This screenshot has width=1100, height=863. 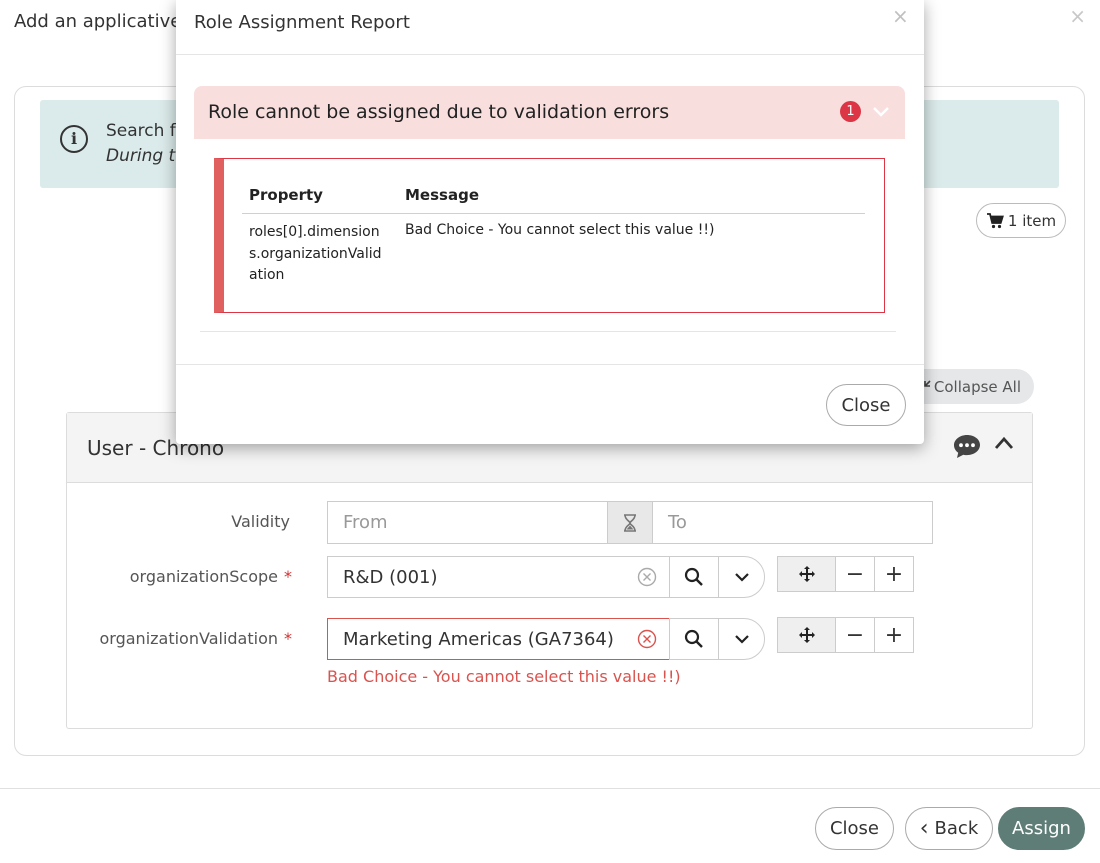 What do you see at coordinates (104, 21) in the screenshot?
I see `page-title: Add an applicative r` at bounding box center [104, 21].